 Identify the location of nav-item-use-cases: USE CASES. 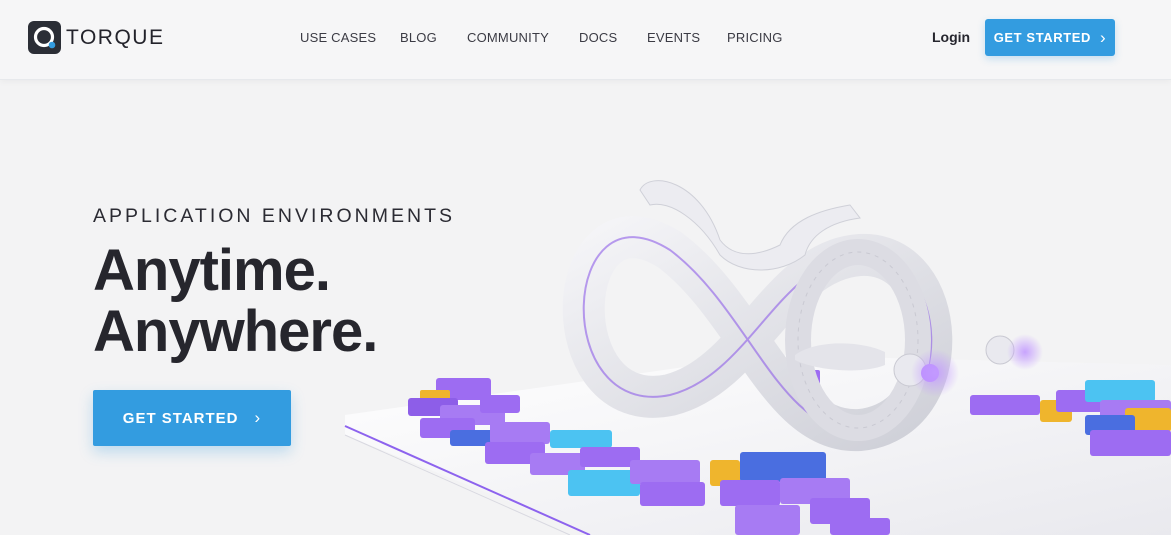
(338, 37).